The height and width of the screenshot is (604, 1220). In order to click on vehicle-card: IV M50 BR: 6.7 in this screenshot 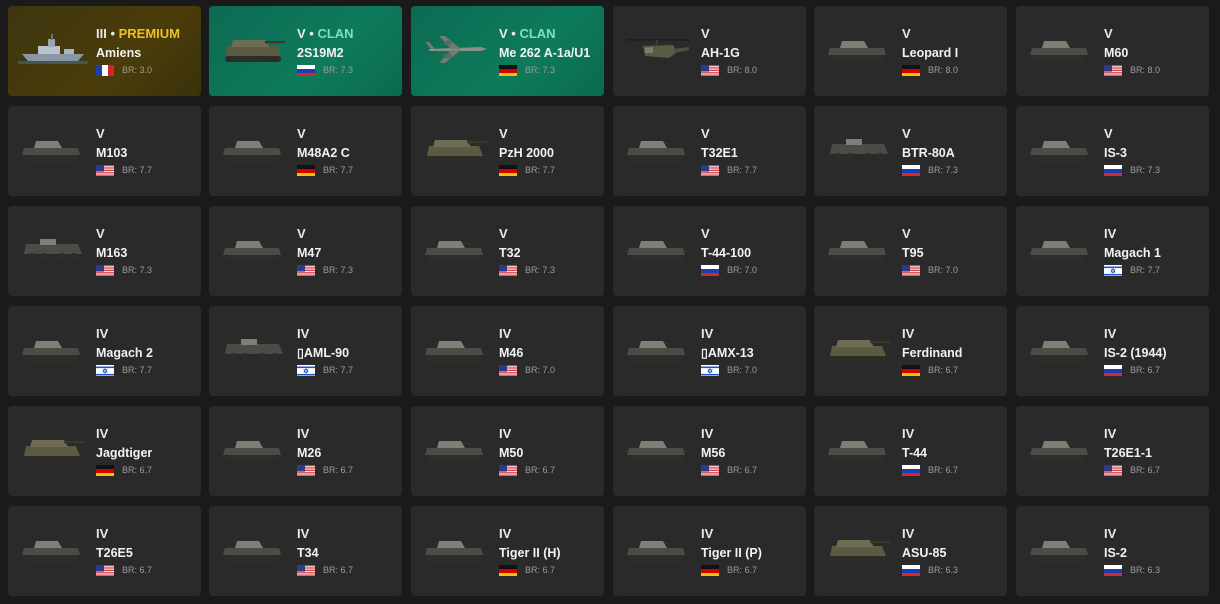, I will do `click(507, 451)`.